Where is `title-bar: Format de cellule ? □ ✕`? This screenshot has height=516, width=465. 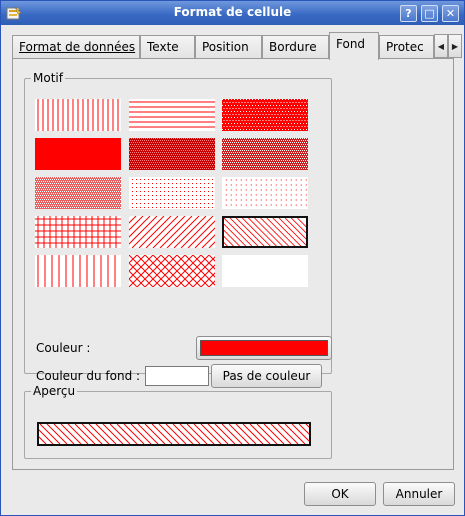 title-bar: Format de cellule ? □ ✕ is located at coordinates (232, 13).